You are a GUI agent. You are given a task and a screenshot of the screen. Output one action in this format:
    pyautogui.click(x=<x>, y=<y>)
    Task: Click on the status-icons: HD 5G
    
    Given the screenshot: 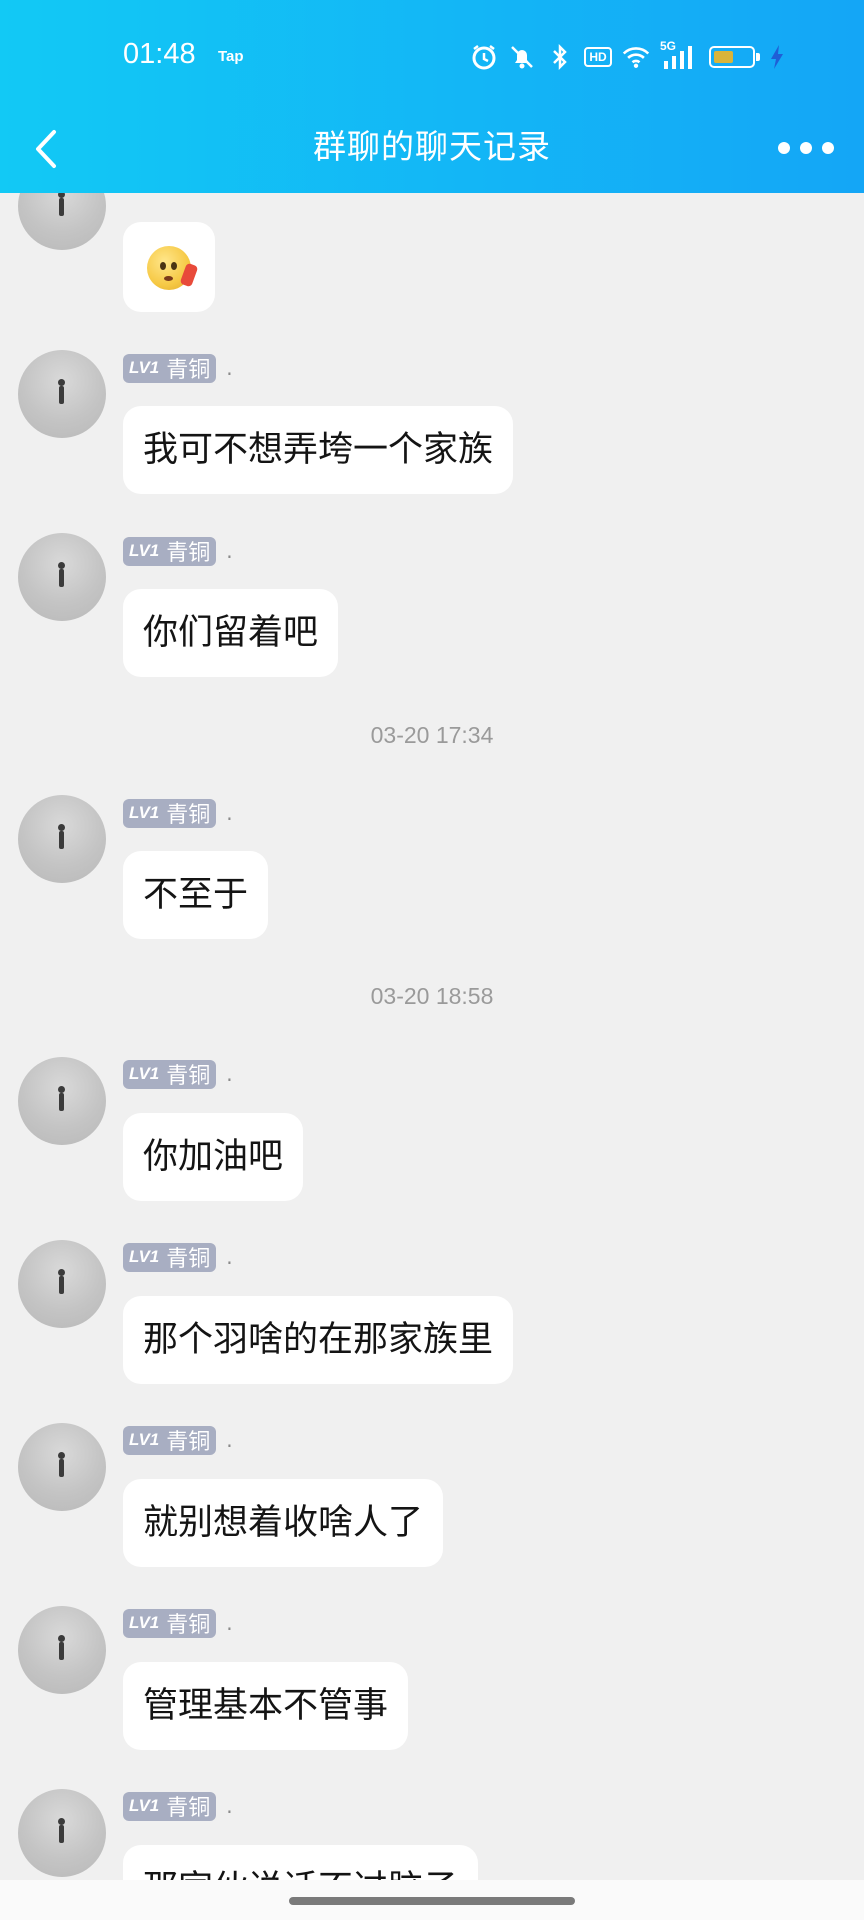 What is the action you would take?
    pyautogui.click(x=628, y=55)
    